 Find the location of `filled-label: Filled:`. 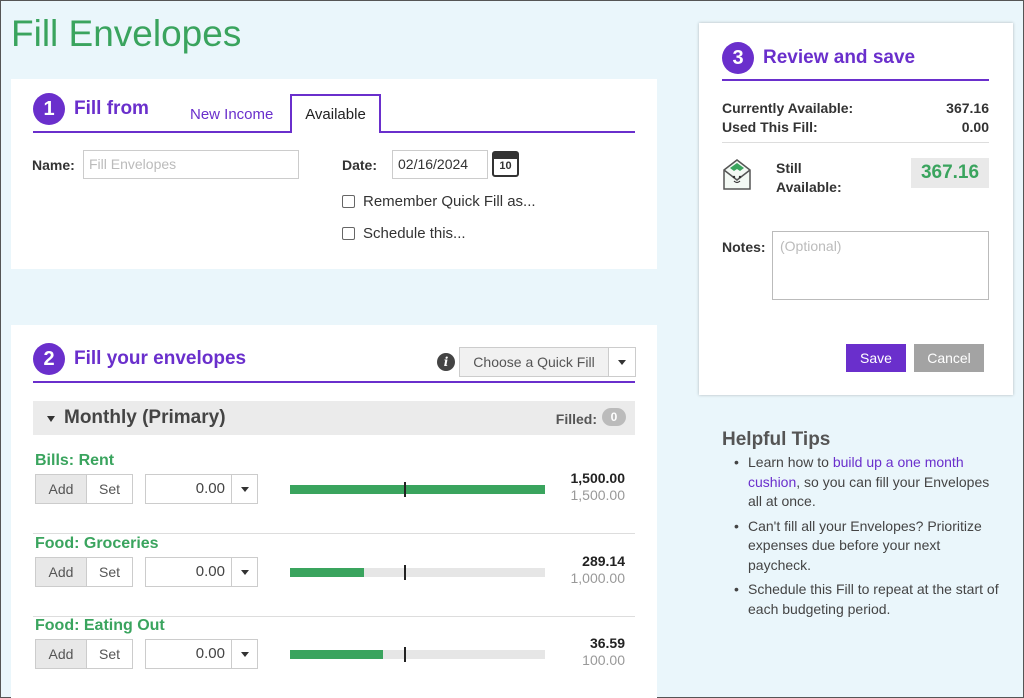

filled-label: Filled: is located at coordinates (576, 419).